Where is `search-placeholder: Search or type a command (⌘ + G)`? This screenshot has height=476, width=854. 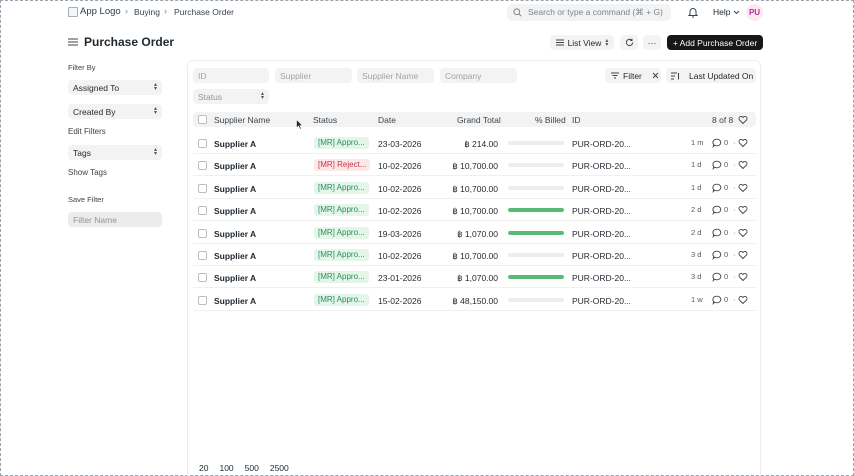 search-placeholder: Search or type a command (⌘ + G) is located at coordinates (595, 12).